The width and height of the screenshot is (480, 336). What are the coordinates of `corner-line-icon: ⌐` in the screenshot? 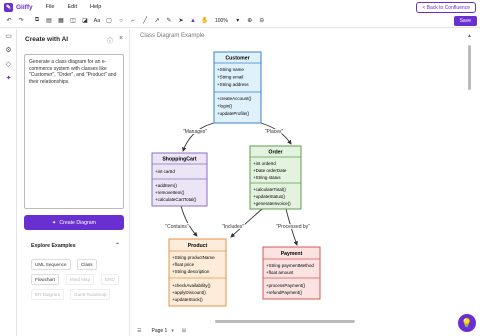 It's located at (133, 21).